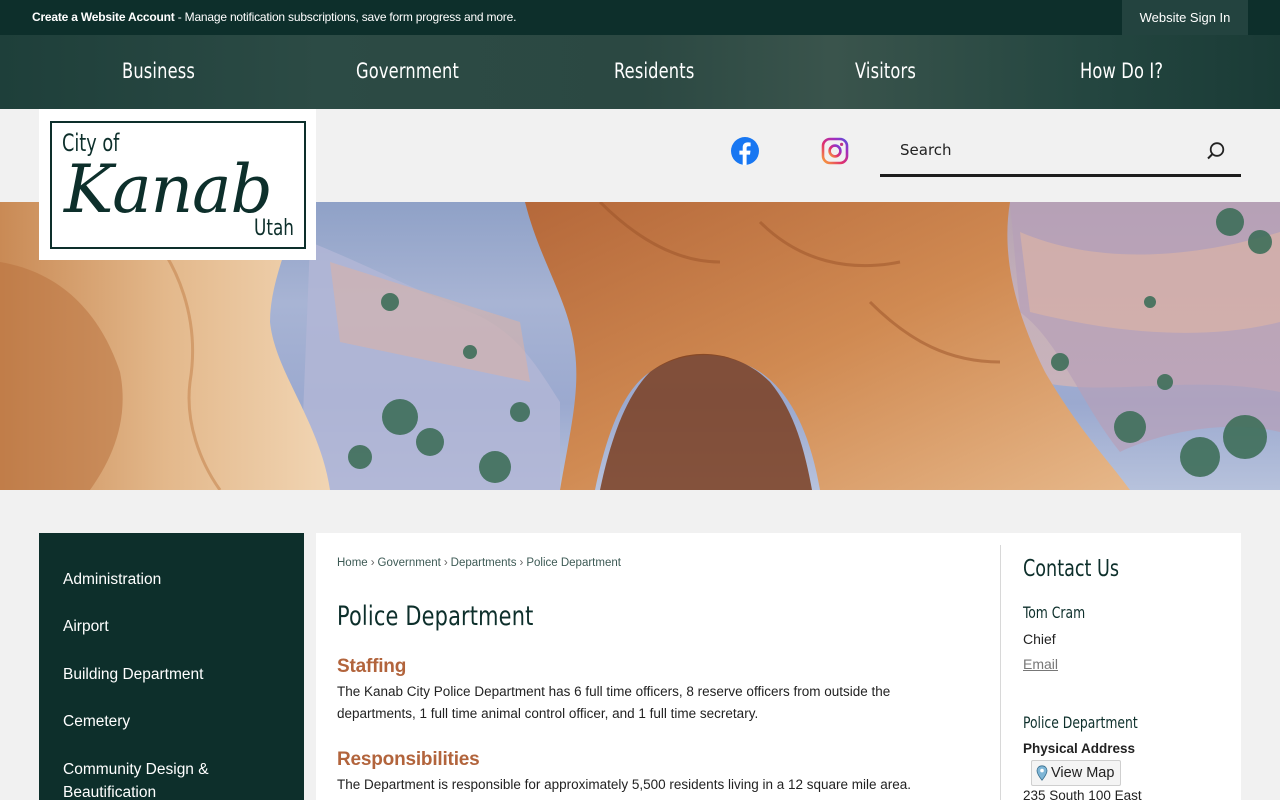 This screenshot has width=1280, height=800. I want to click on nav-item-how-do-i: How Do I?, so click(1121, 71).